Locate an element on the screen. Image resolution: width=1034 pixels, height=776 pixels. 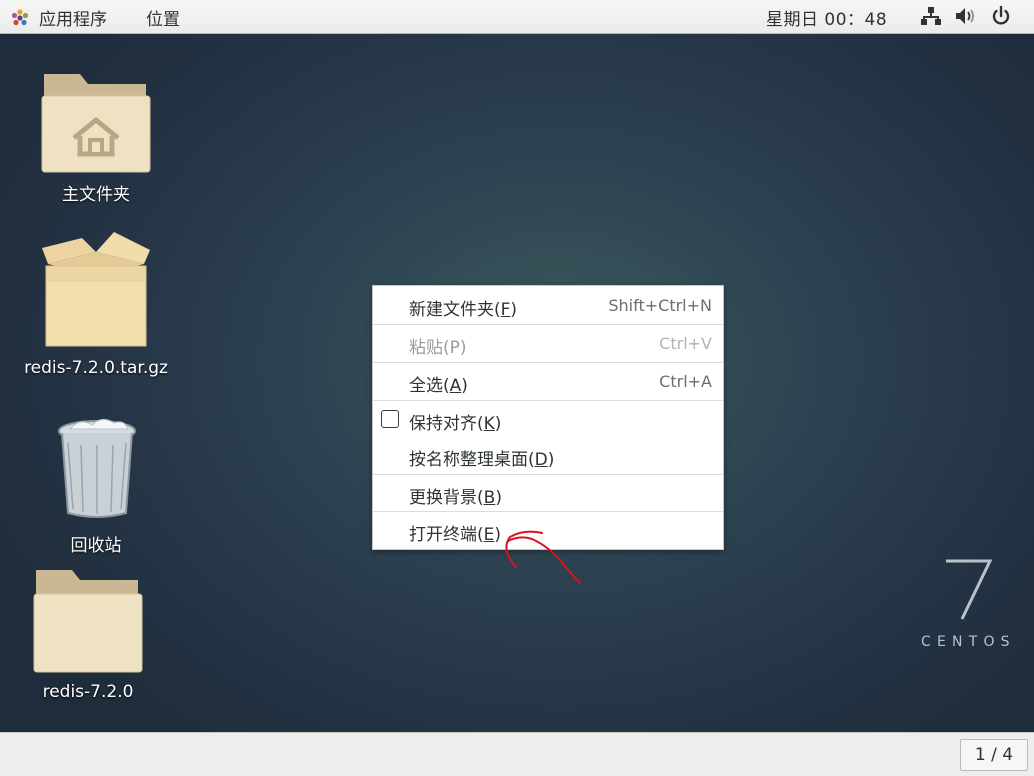
menu-item-organize-by-name: 按名称整理桌面(D) is located at coordinates (548, 455).